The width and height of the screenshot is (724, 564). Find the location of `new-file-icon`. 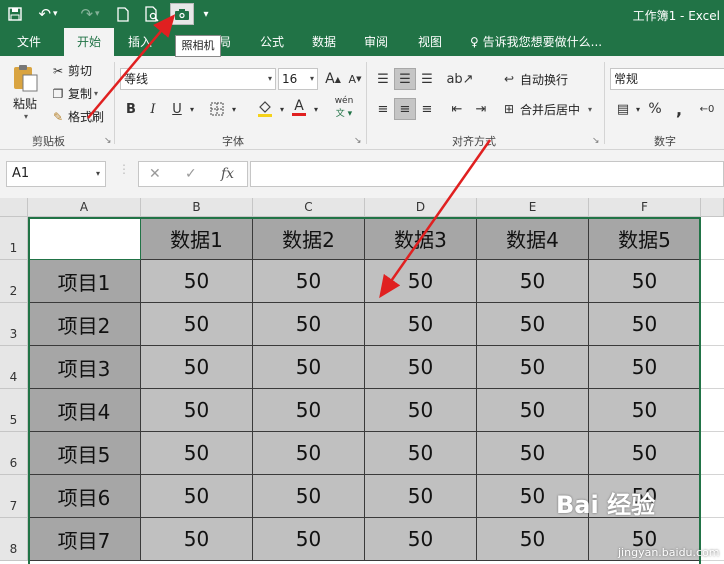

new-file-icon is located at coordinates (123, 14).